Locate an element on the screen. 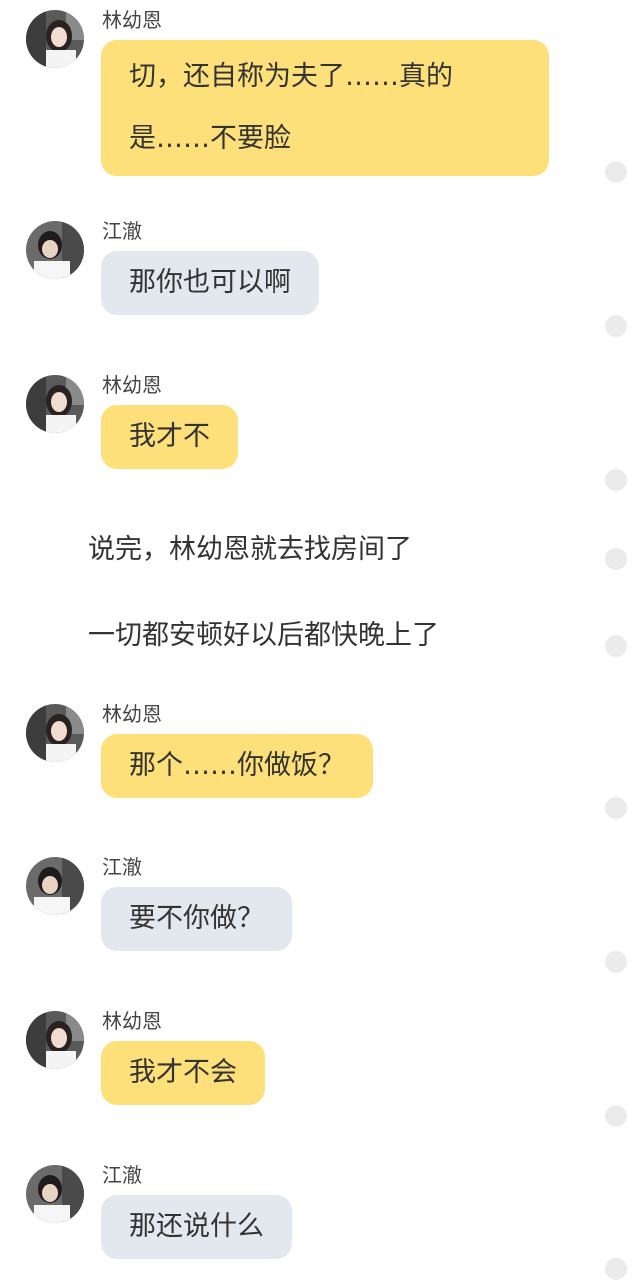 This screenshot has width=640, height=1280. message-text: 那你也可以啊 is located at coordinates (210, 282).